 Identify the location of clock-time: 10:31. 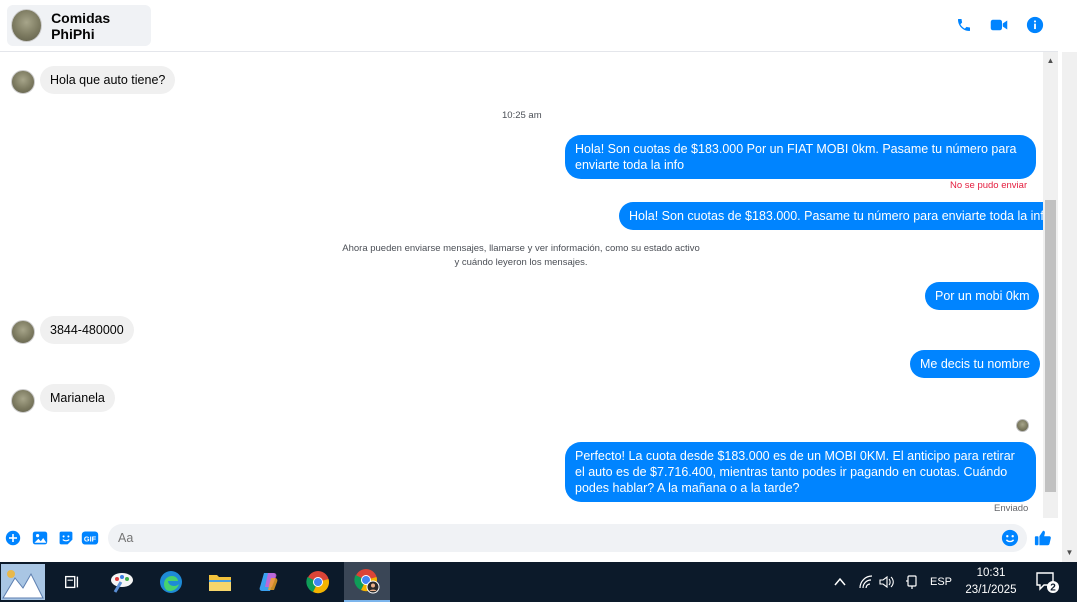
(991, 573).